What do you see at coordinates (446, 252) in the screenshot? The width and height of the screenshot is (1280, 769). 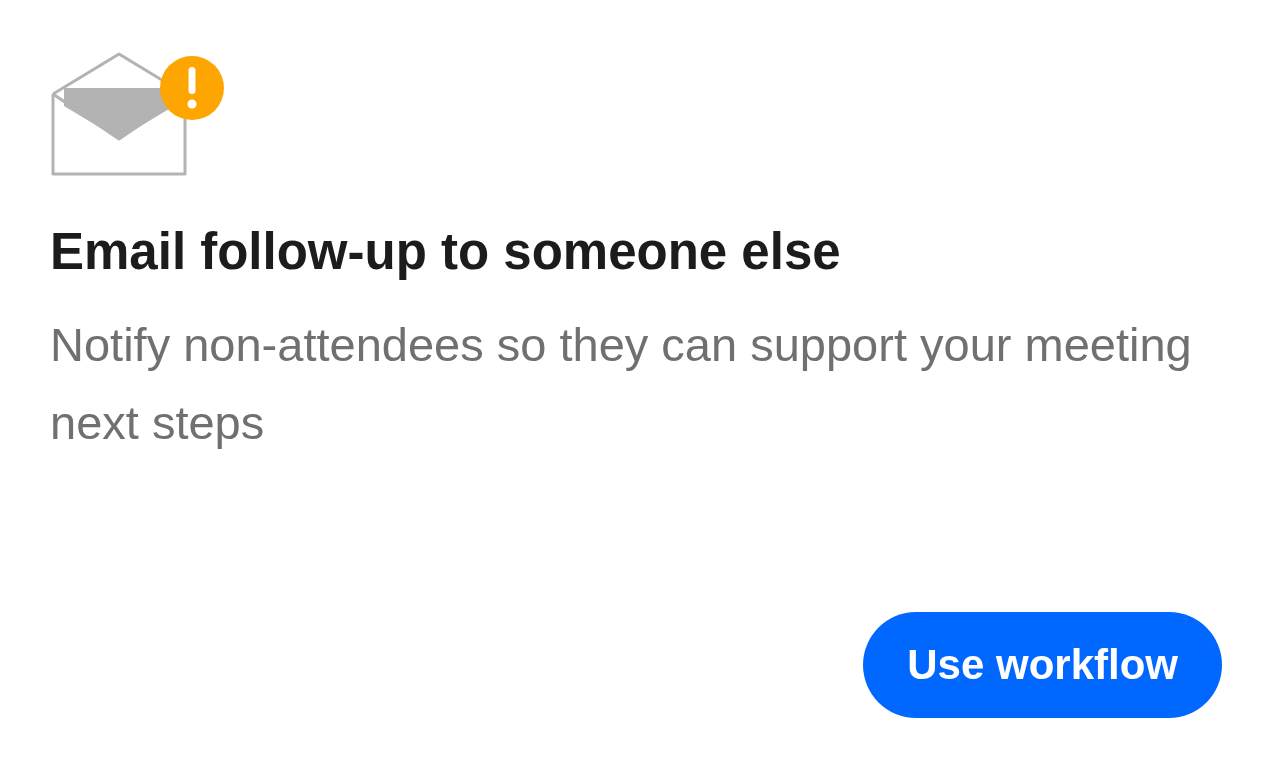 I see `card-title: Email follow-up to someone else` at bounding box center [446, 252].